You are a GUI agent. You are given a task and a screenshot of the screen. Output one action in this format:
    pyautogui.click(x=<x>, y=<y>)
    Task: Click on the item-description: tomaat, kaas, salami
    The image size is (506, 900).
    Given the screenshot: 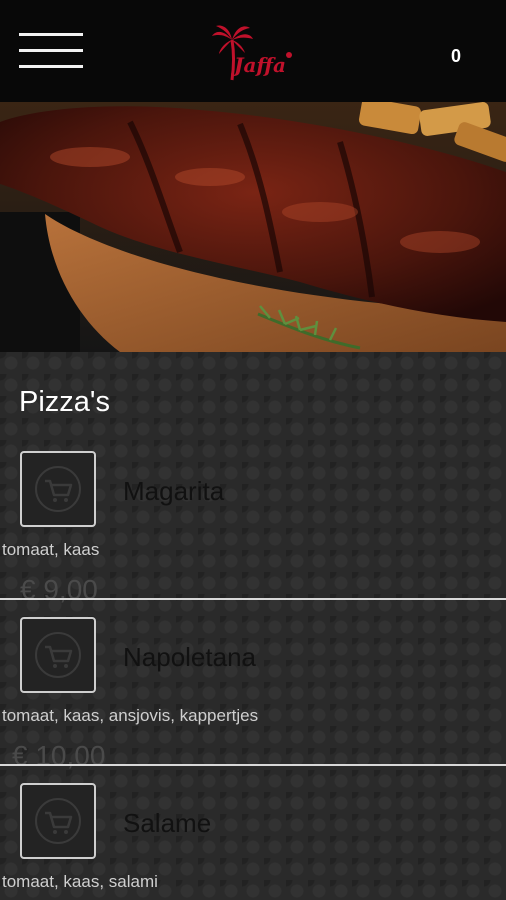 What is the action you would take?
    pyautogui.click(x=80, y=881)
    